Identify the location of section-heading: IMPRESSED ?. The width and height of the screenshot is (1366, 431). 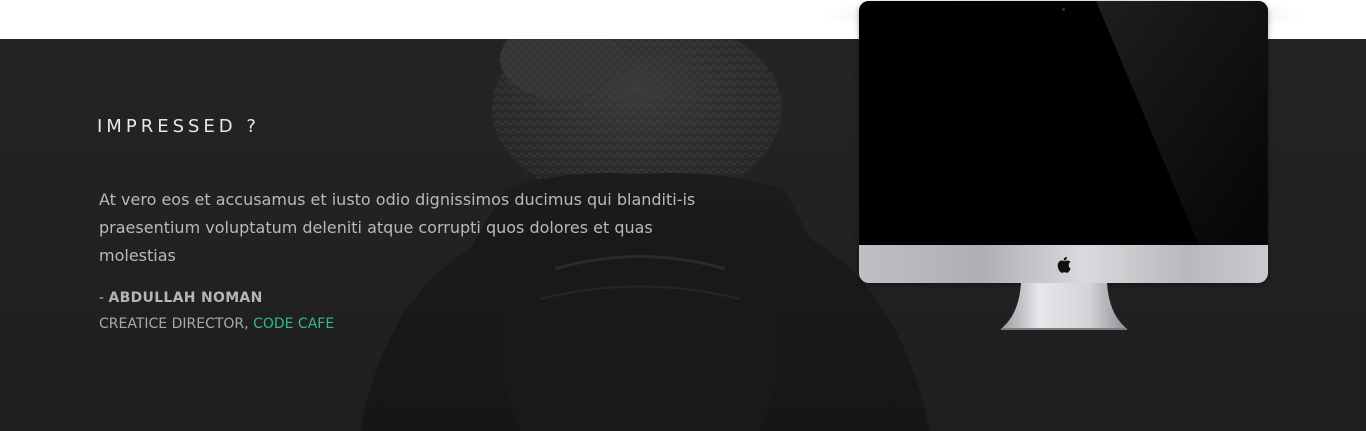
(178, 126).